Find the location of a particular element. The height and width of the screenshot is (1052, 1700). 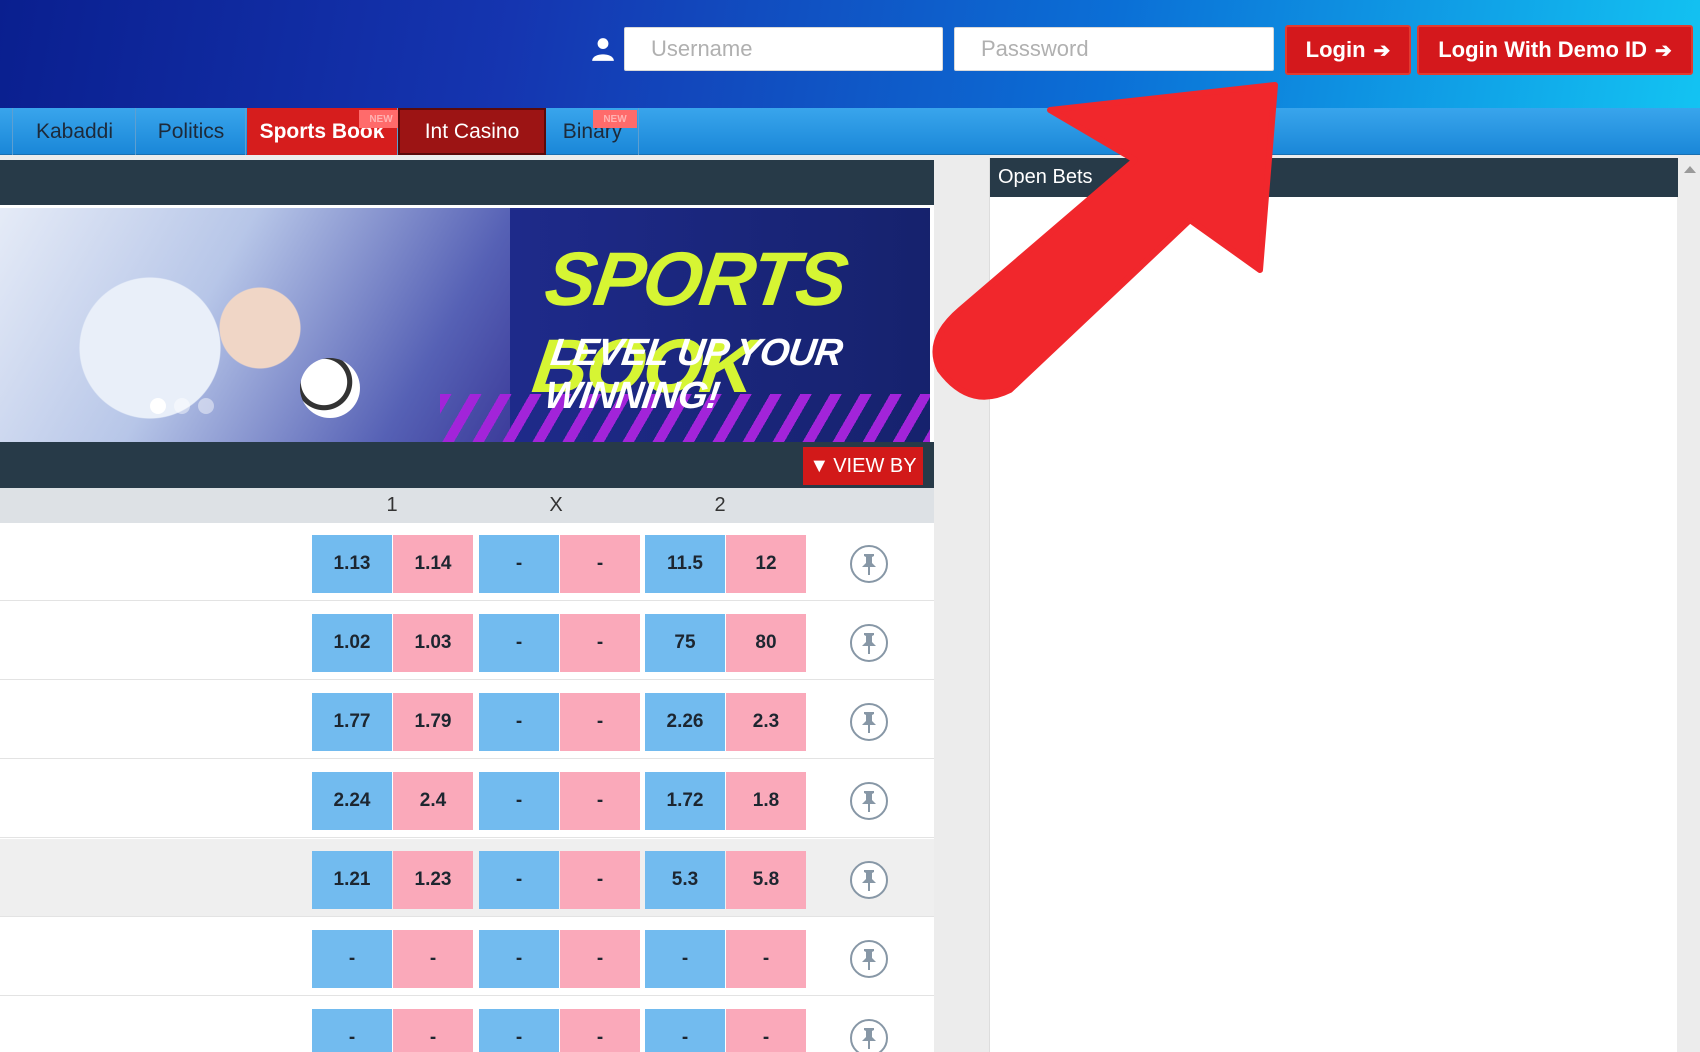

demo-login-button: Login With Demo ID ➔ is located at coordinates (1555, 50).